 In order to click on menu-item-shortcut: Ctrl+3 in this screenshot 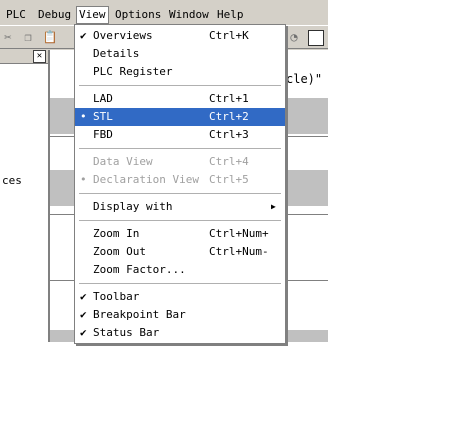, I will do `click(229, 134)`.